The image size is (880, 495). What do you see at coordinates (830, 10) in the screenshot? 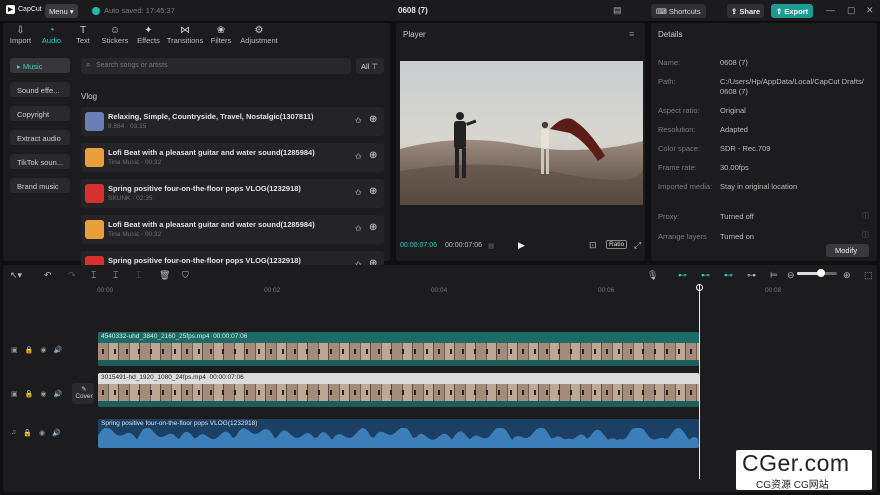
I see `minimize-icon: —` at bounding box center [830, 10].